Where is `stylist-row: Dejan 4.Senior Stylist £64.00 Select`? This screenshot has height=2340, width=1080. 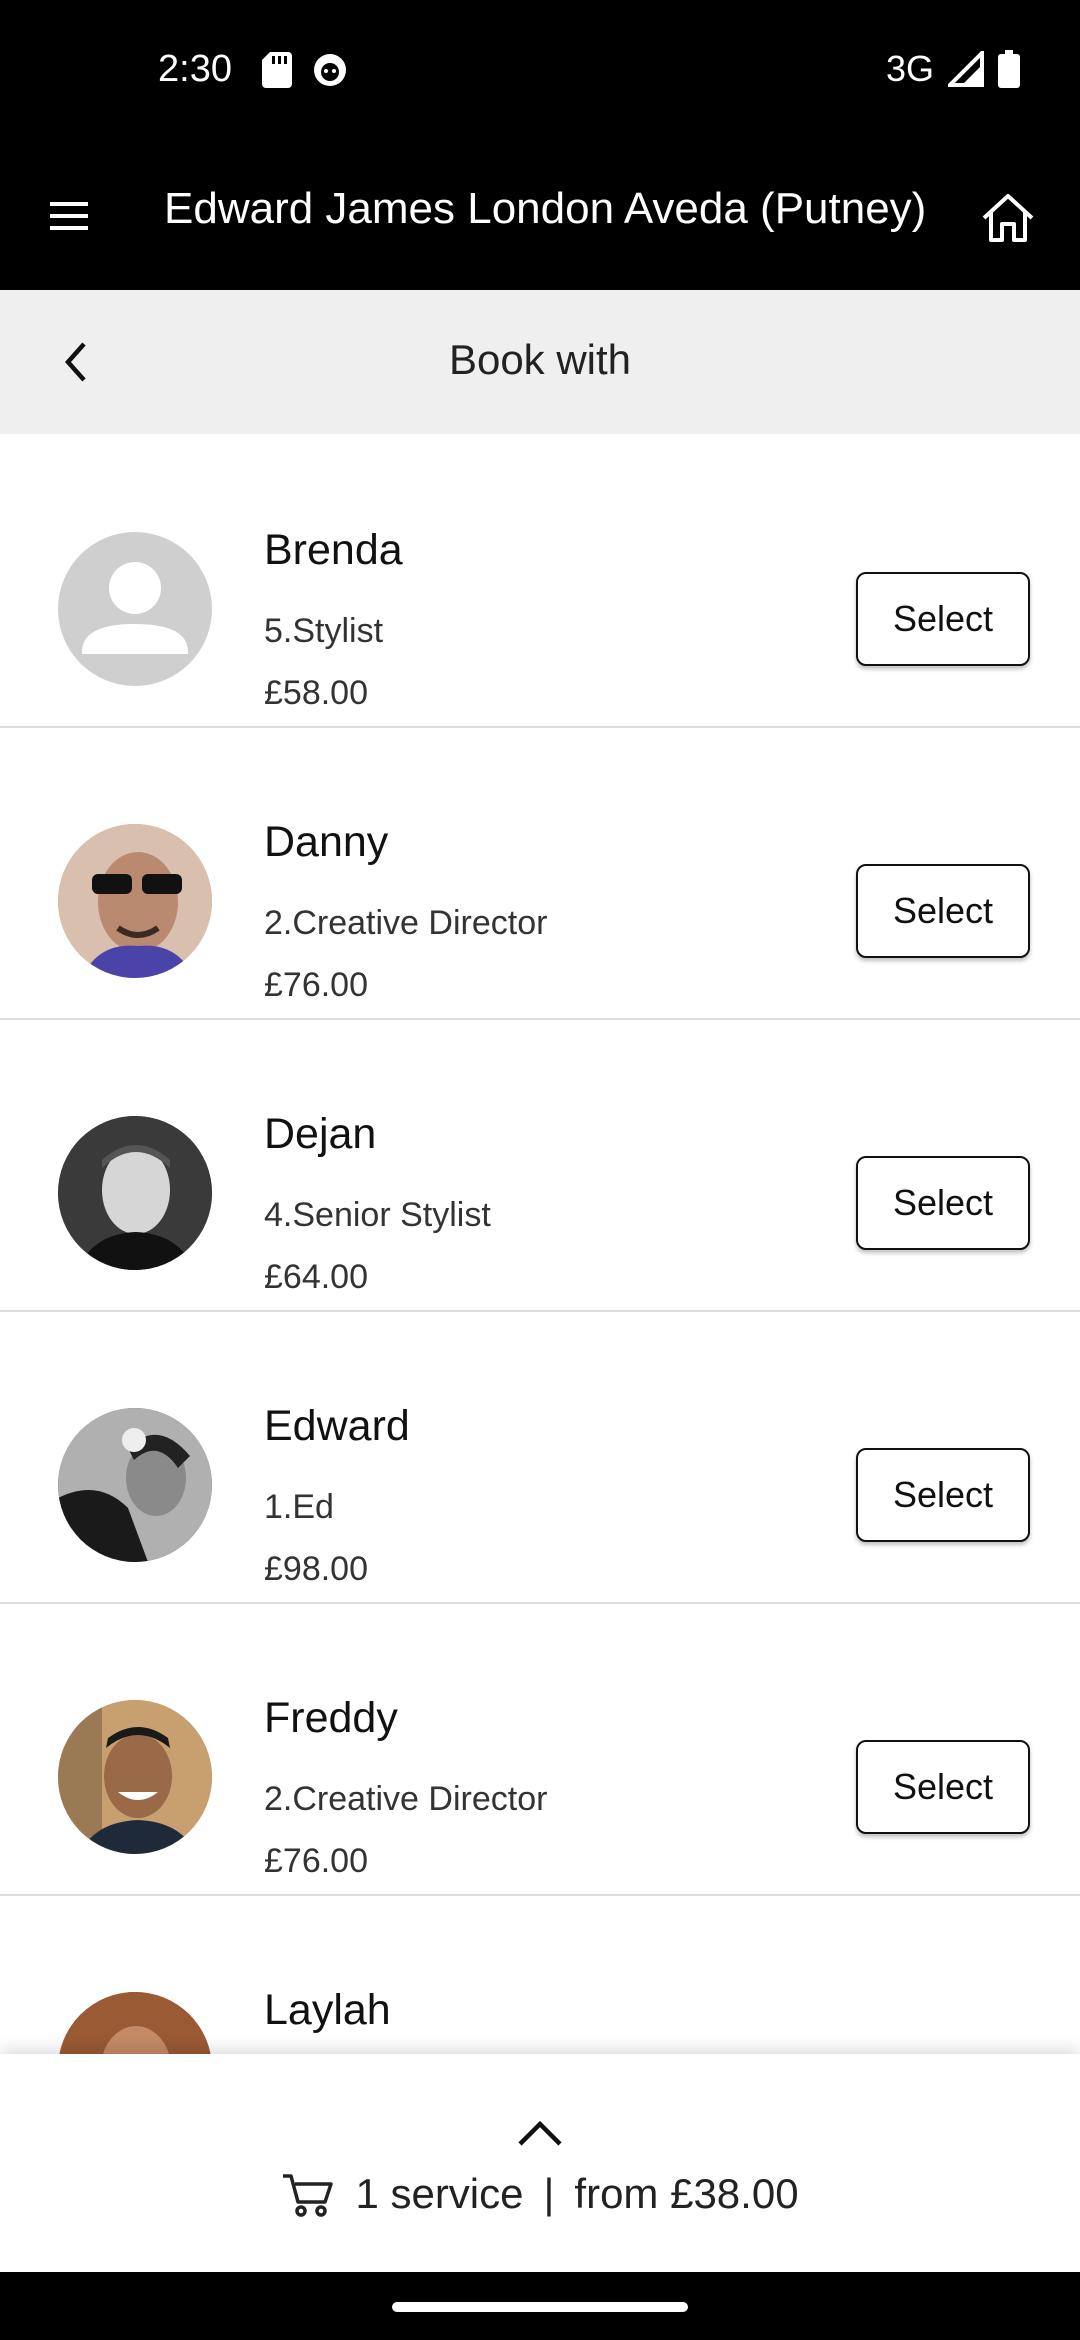 stylist-row: Dejan 4.Senior Stylist £64.00 Select is located at coordinates (540, 1165).